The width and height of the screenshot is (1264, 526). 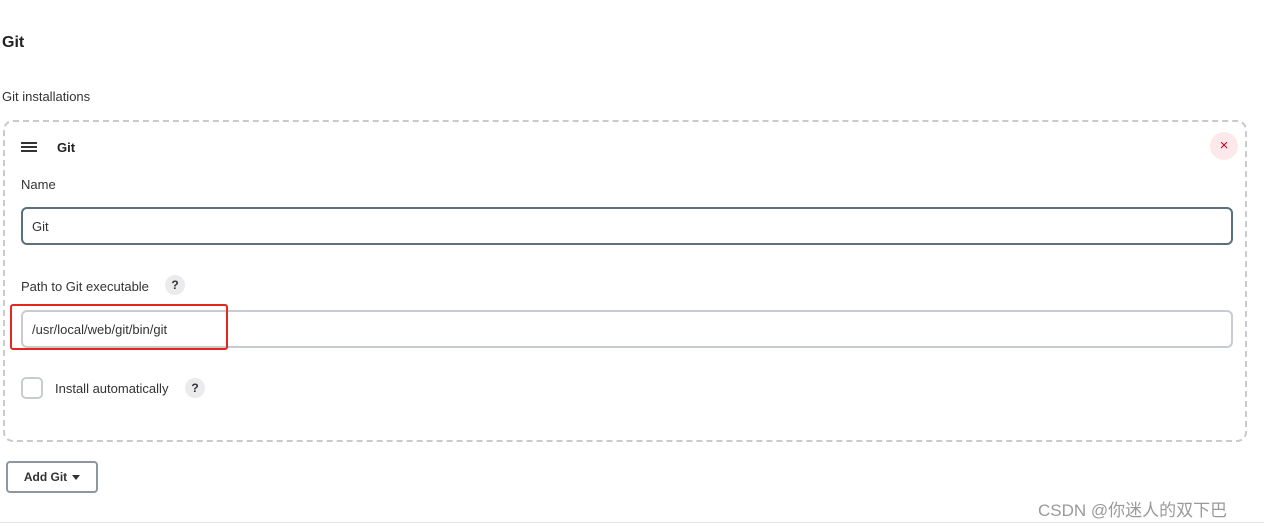 I want to click on section-title: Git, so click(x=13, y=42).